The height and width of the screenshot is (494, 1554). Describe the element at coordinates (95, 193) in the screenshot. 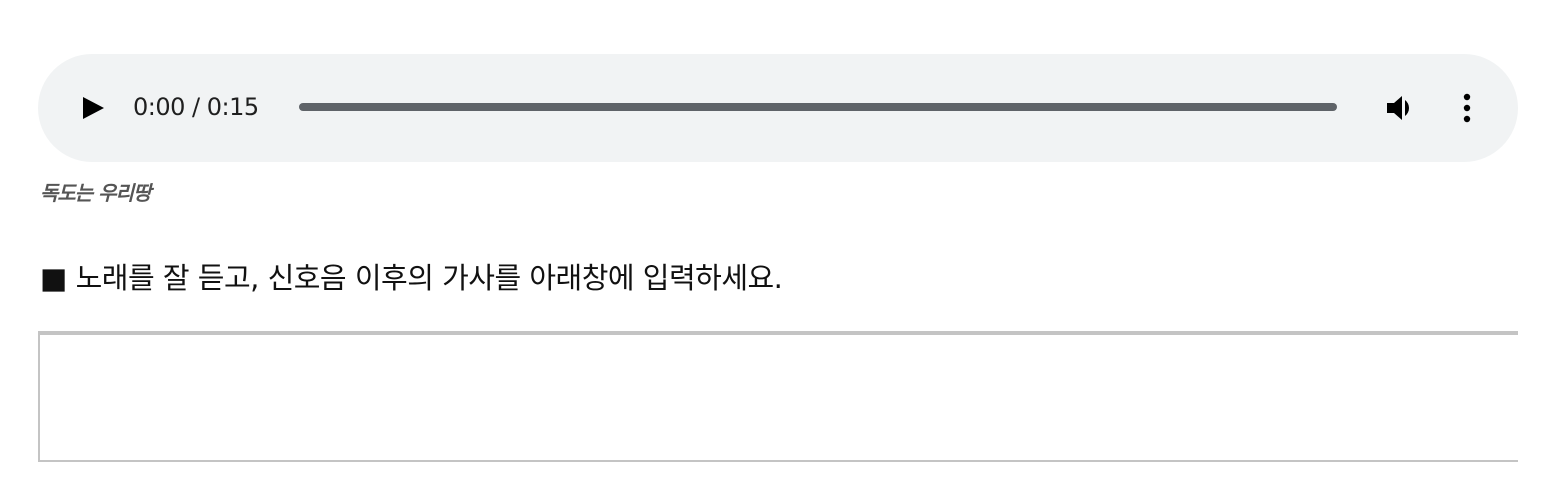

I see `audio-caption: 독도는 우리땅` at that location.